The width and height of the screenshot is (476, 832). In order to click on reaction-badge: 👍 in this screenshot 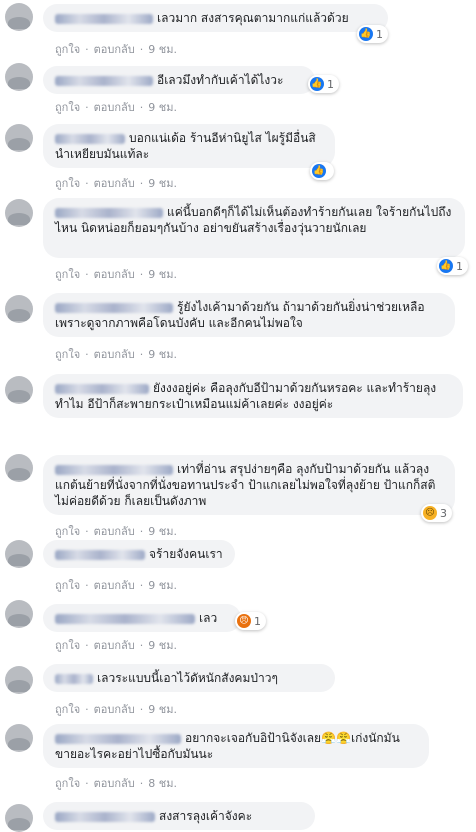, I will do `click(322, 171)`.